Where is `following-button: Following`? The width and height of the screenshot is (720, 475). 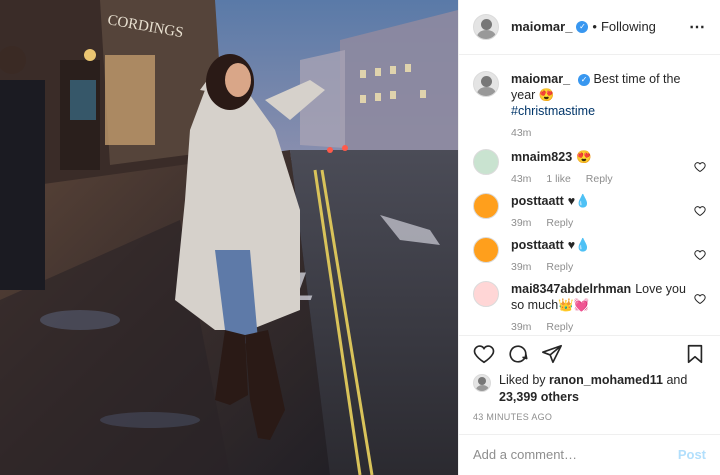
following-button: Following is located at coordinates (628, 26).